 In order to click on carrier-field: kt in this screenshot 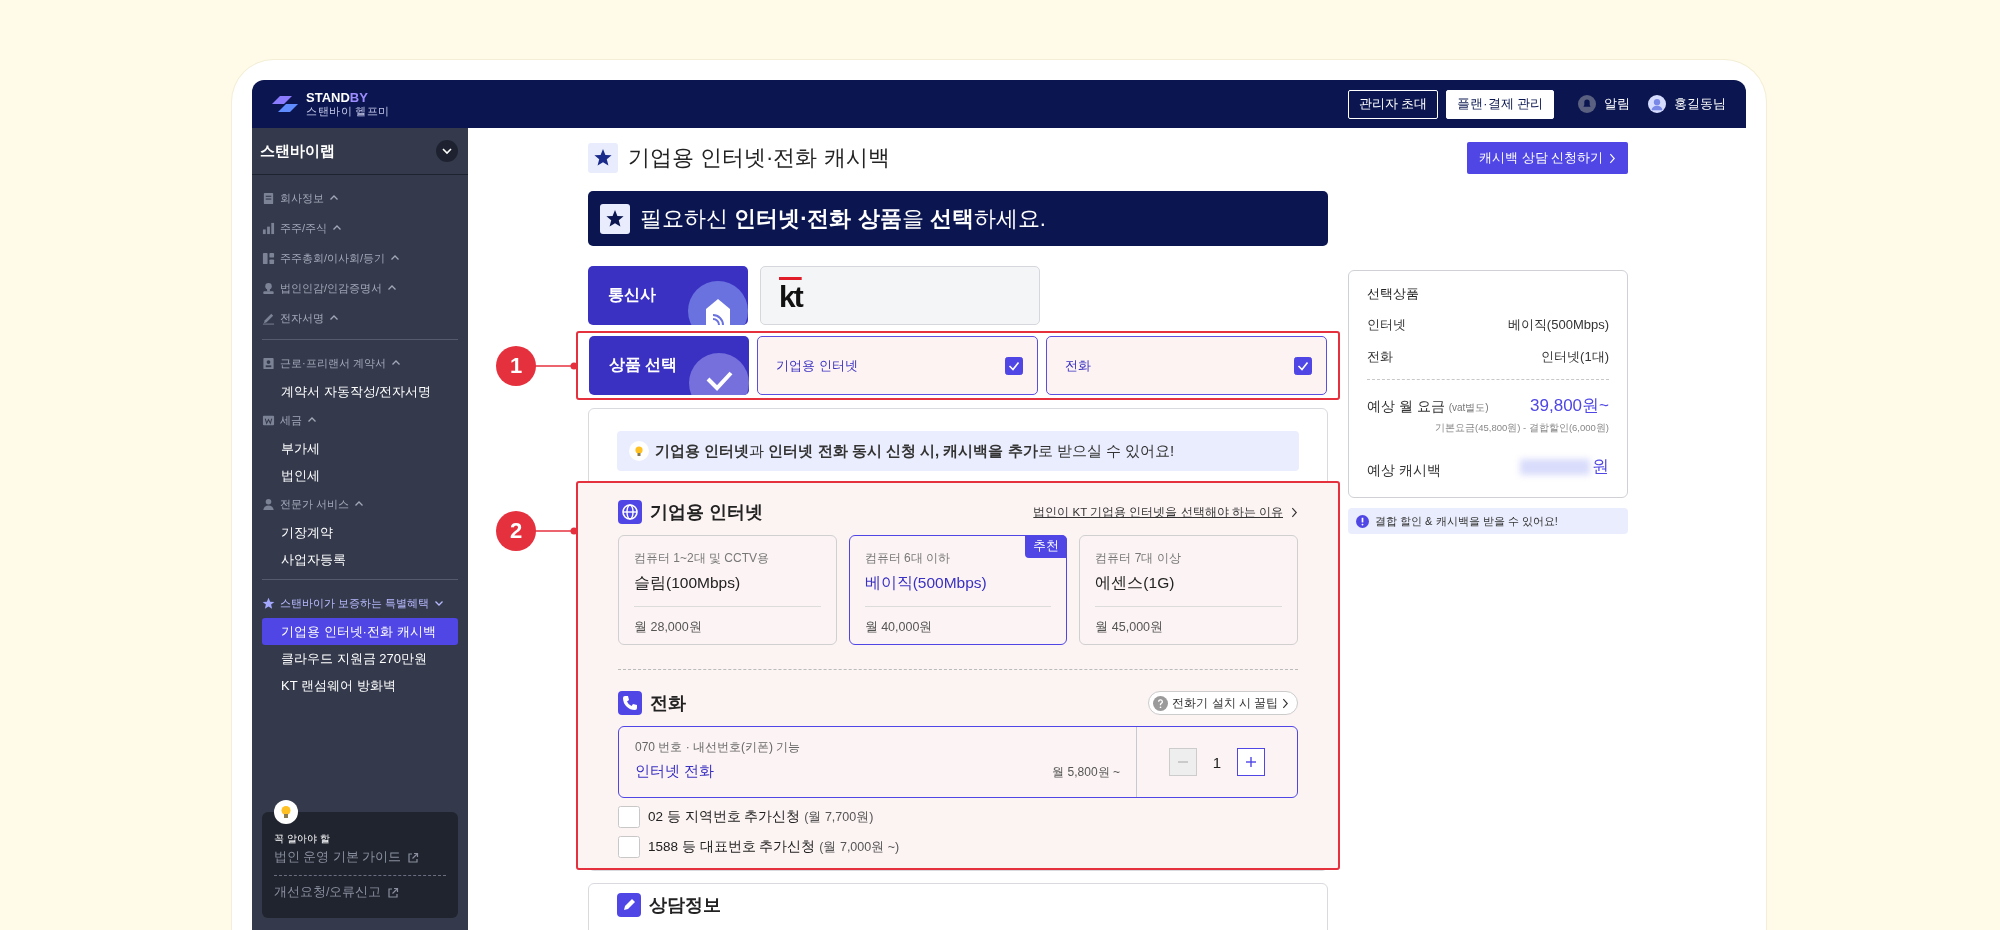, I will do `click(900, 295)`.